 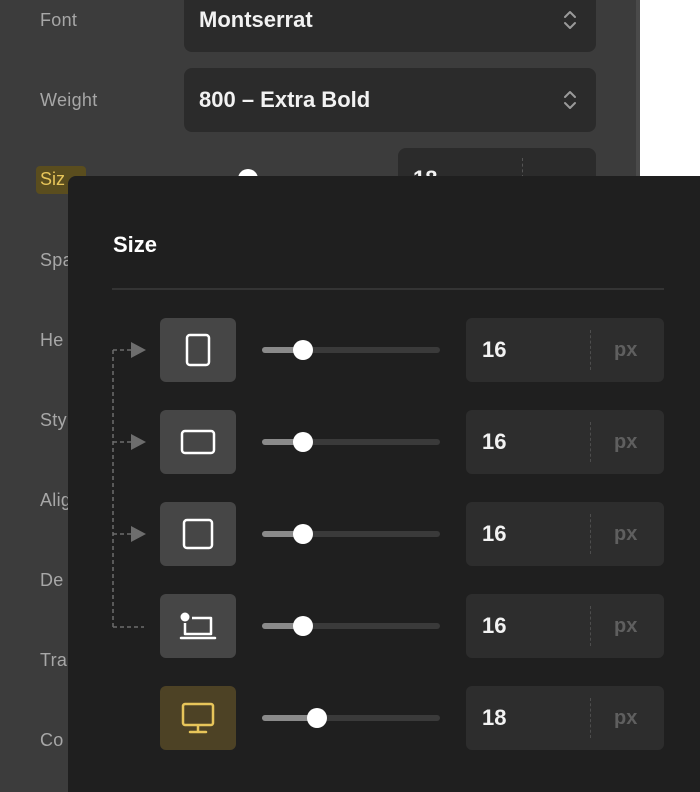 What do you see at coordinates (59, 20) in the screenshot?
I see `font-label: Font` at bounding box center [59, 20].